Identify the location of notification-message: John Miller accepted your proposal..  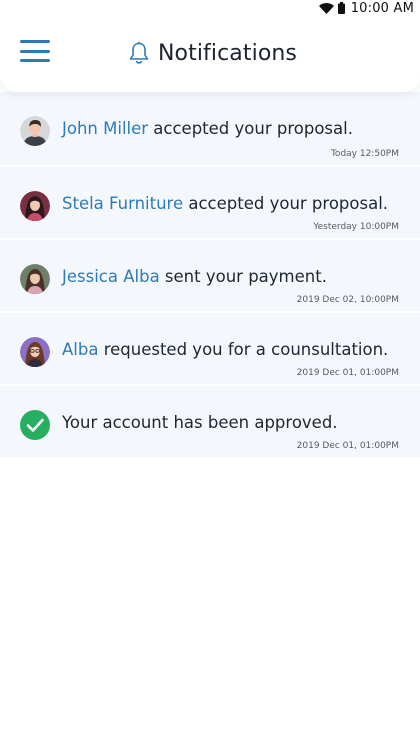
(207, 128).